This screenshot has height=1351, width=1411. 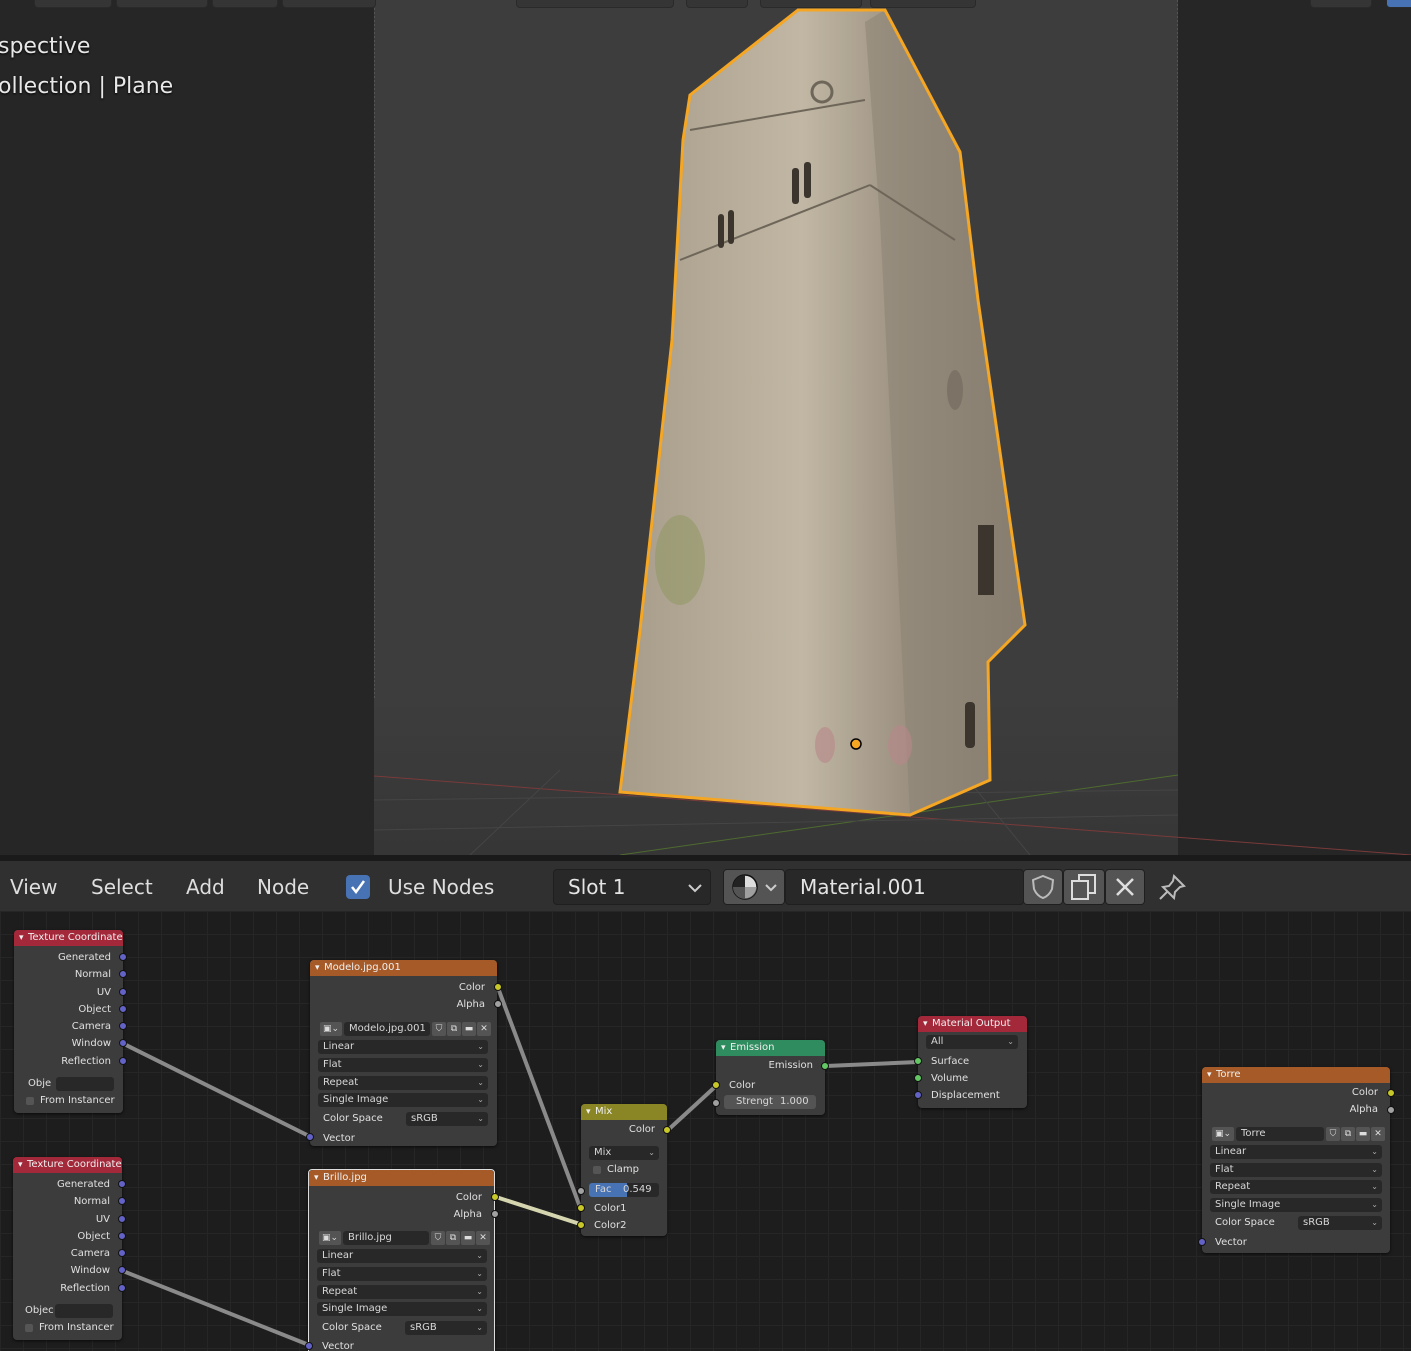 I want to click on strength-field: Strengt 1.000, so click(x=770, y=1102).